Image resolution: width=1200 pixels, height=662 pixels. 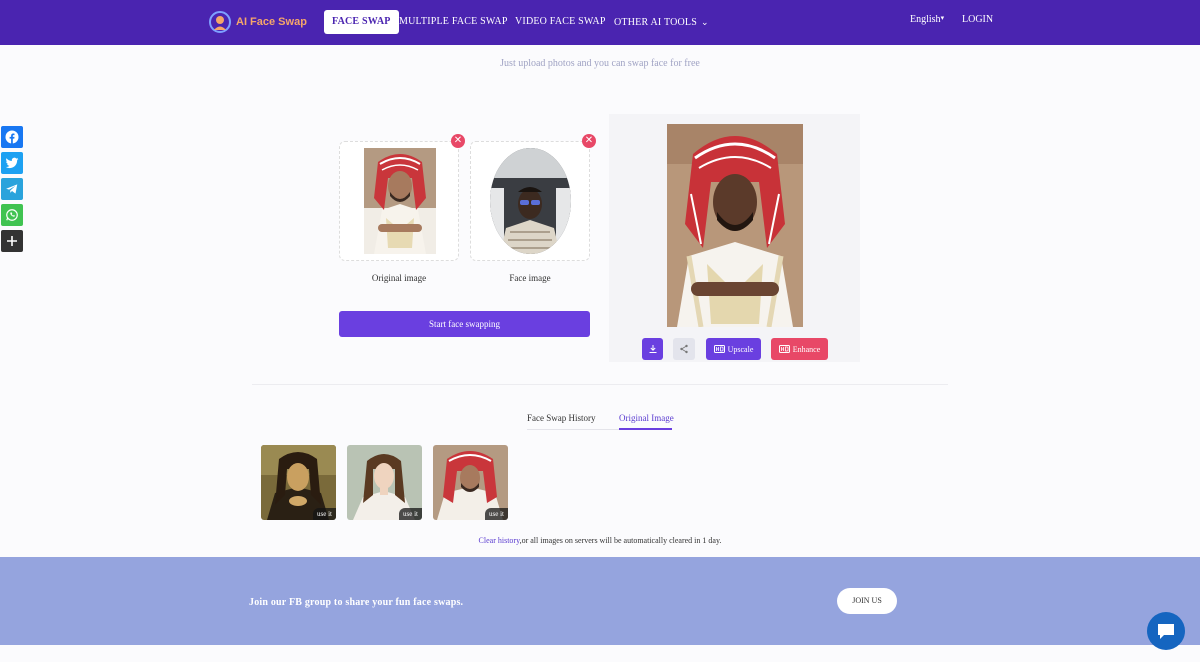 I want to click on fb-group-banner, so click(x=600, y=601).